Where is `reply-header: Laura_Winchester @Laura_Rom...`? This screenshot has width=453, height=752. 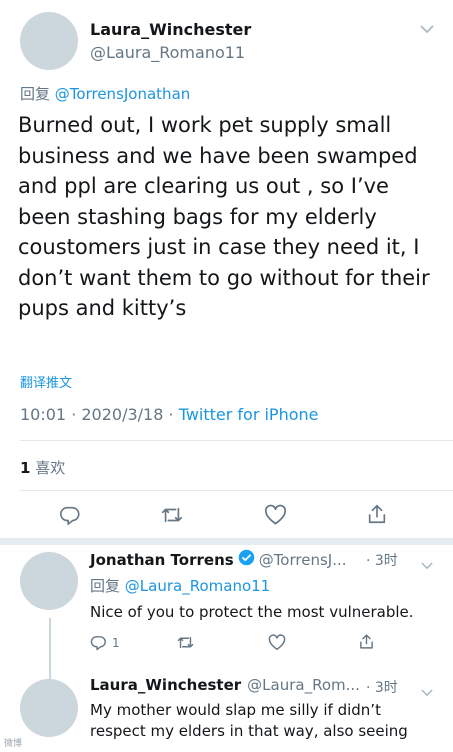 reply-header: Laura_Winchester @Laura_Rom... is located at coordinates (225, 685).